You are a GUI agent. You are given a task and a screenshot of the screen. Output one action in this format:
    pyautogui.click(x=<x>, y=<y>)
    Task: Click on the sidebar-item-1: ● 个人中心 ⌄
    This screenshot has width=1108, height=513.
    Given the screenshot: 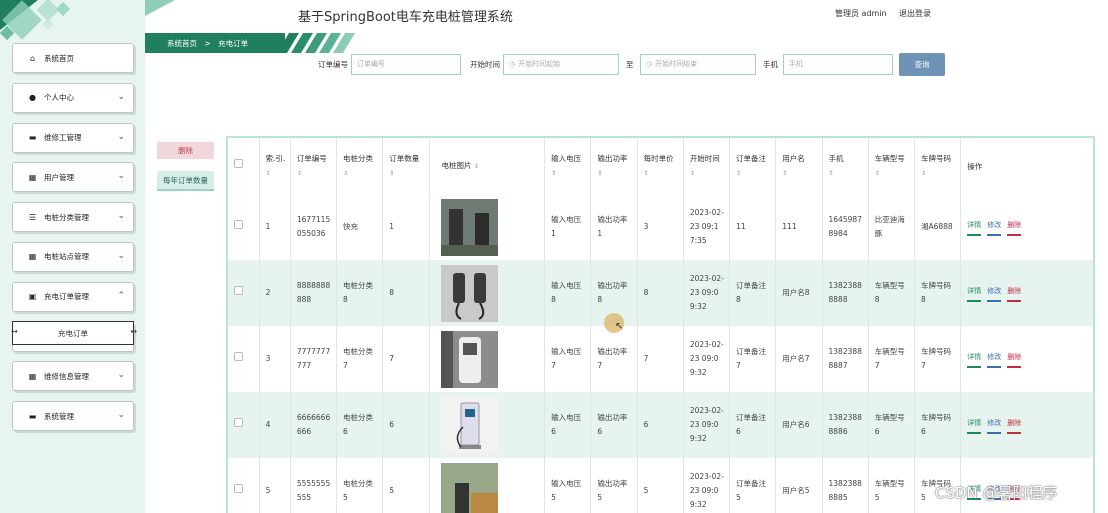 What is the action you would take?
    pyautogui.click(x=73, y=97)
    